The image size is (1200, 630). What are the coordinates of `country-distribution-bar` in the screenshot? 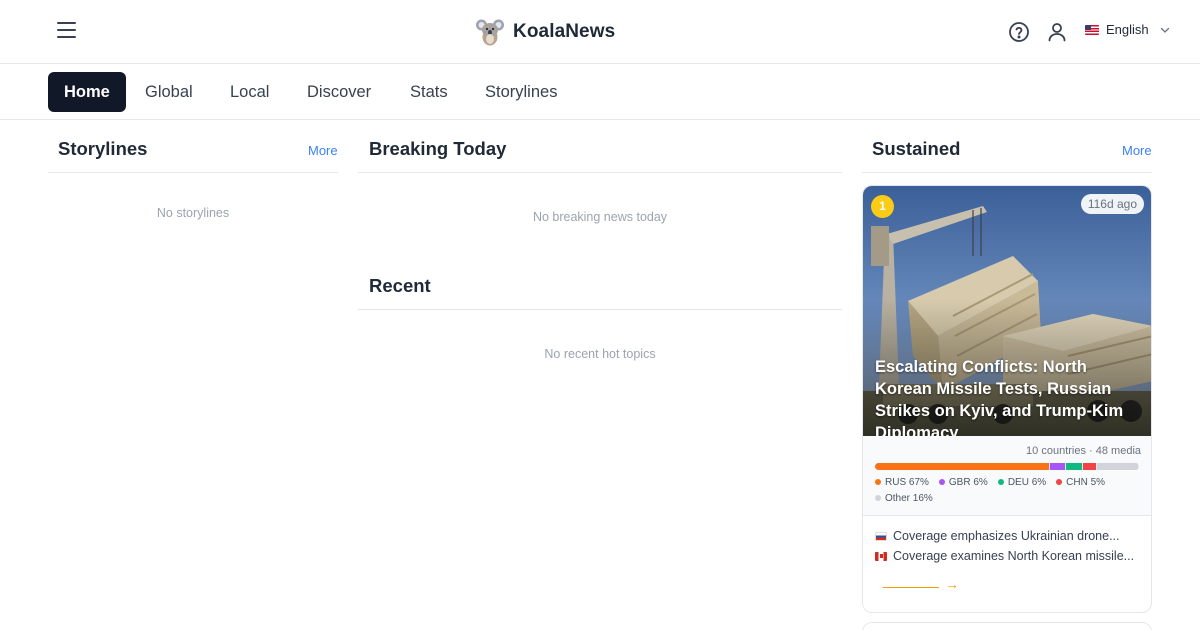 It's located at (1007, 466).